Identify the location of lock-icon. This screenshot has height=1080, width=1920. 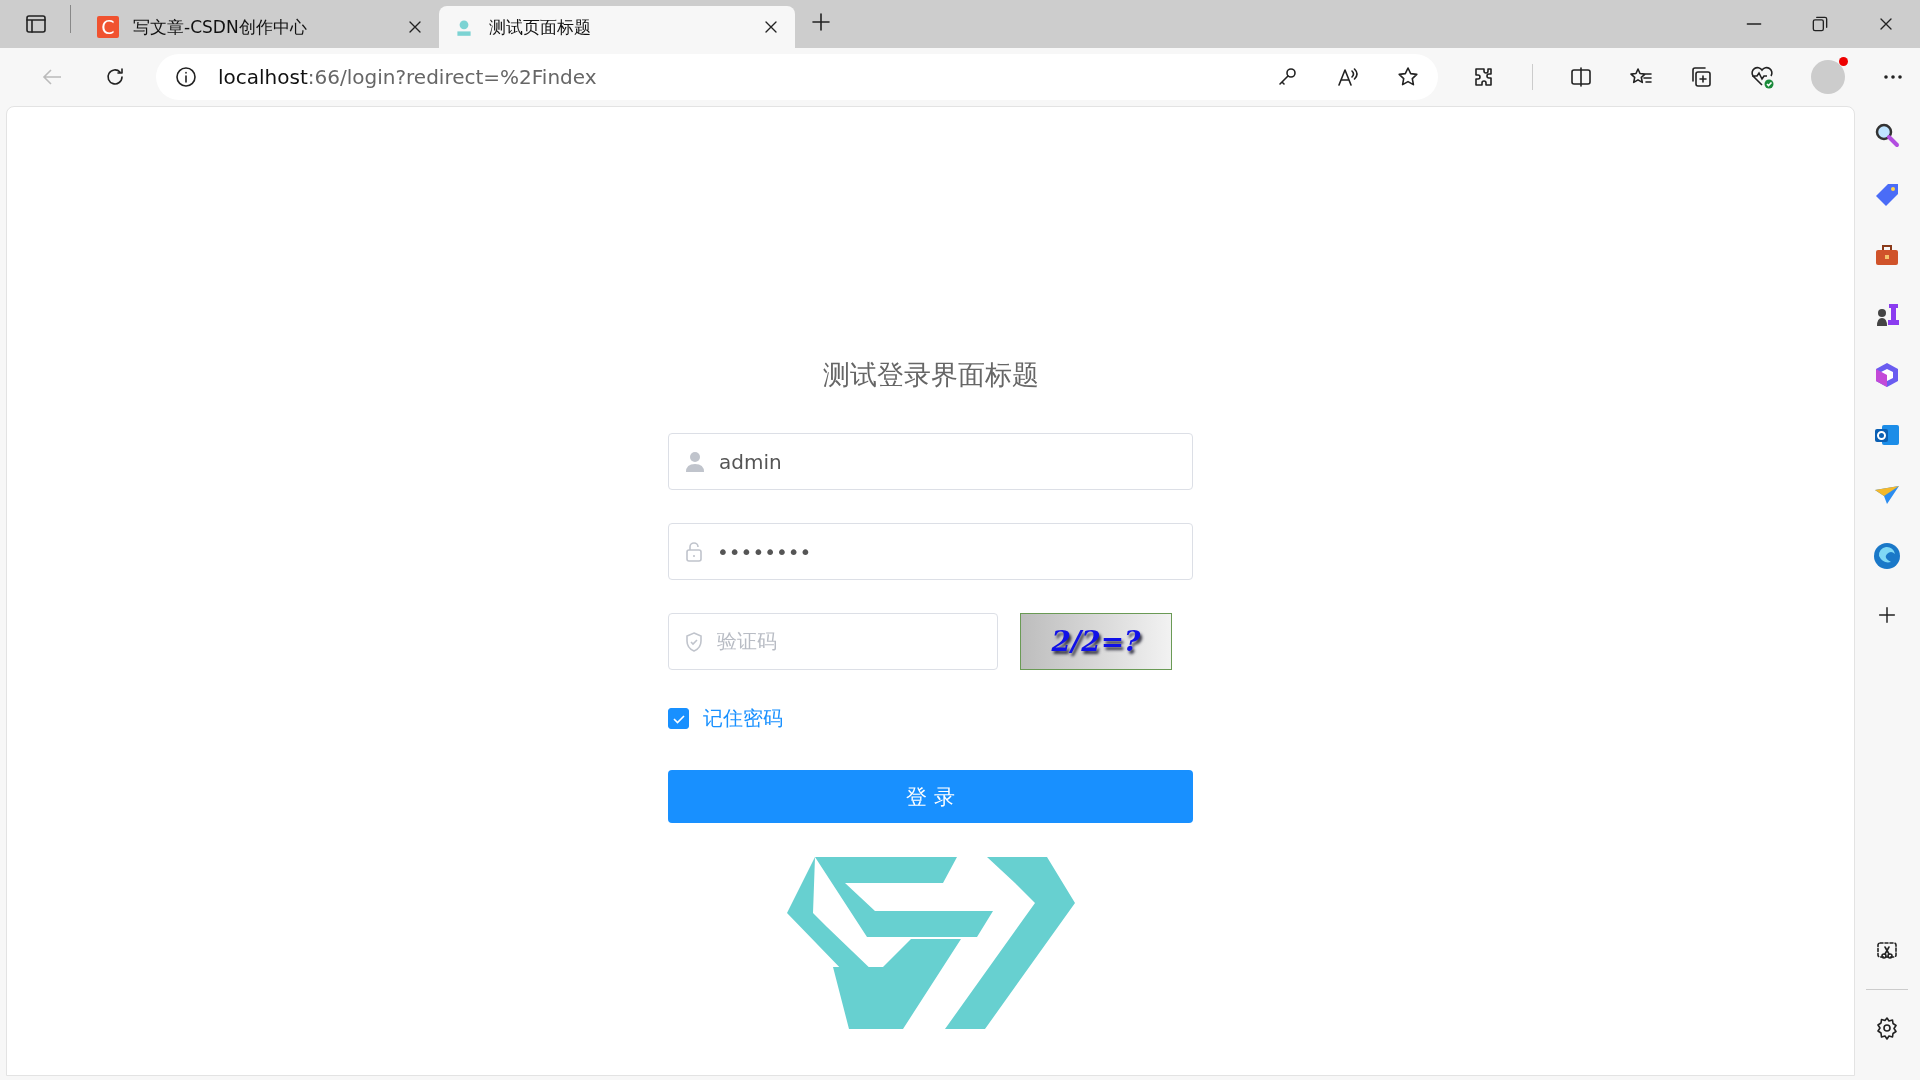
(694, 551).